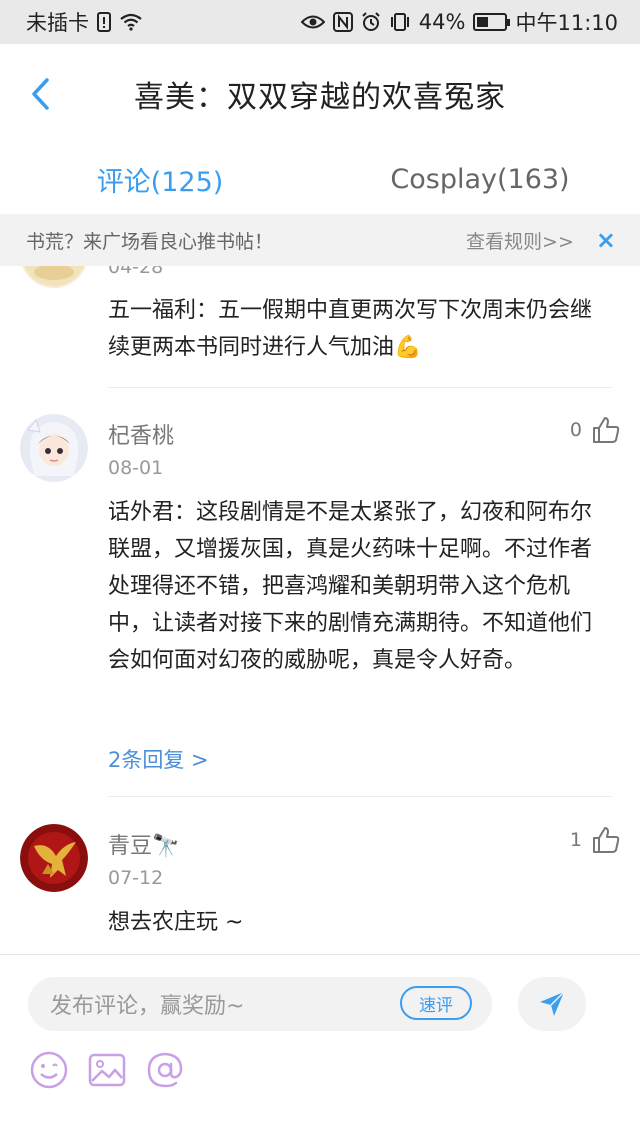 This screenshot has width=640, height=1138. Describe the element at coordinates (158, 759) in the screenshot. I see `view-replies-link: 2条回复 >` at that location.